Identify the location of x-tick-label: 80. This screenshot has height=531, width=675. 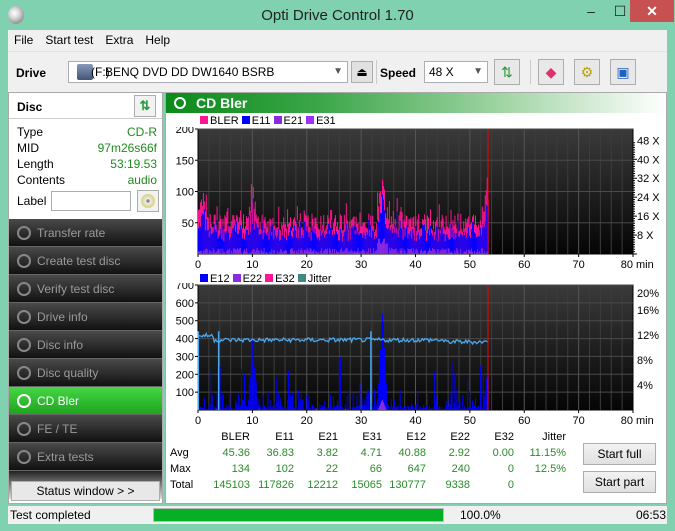
(627, 265).